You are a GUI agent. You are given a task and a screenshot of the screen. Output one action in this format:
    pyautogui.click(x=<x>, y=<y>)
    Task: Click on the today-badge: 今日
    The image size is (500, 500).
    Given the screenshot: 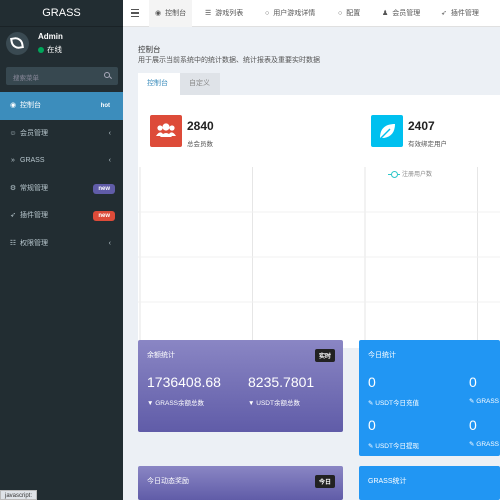 What is the action you would take?
    pyautogui.click(x=324, y=481)
    